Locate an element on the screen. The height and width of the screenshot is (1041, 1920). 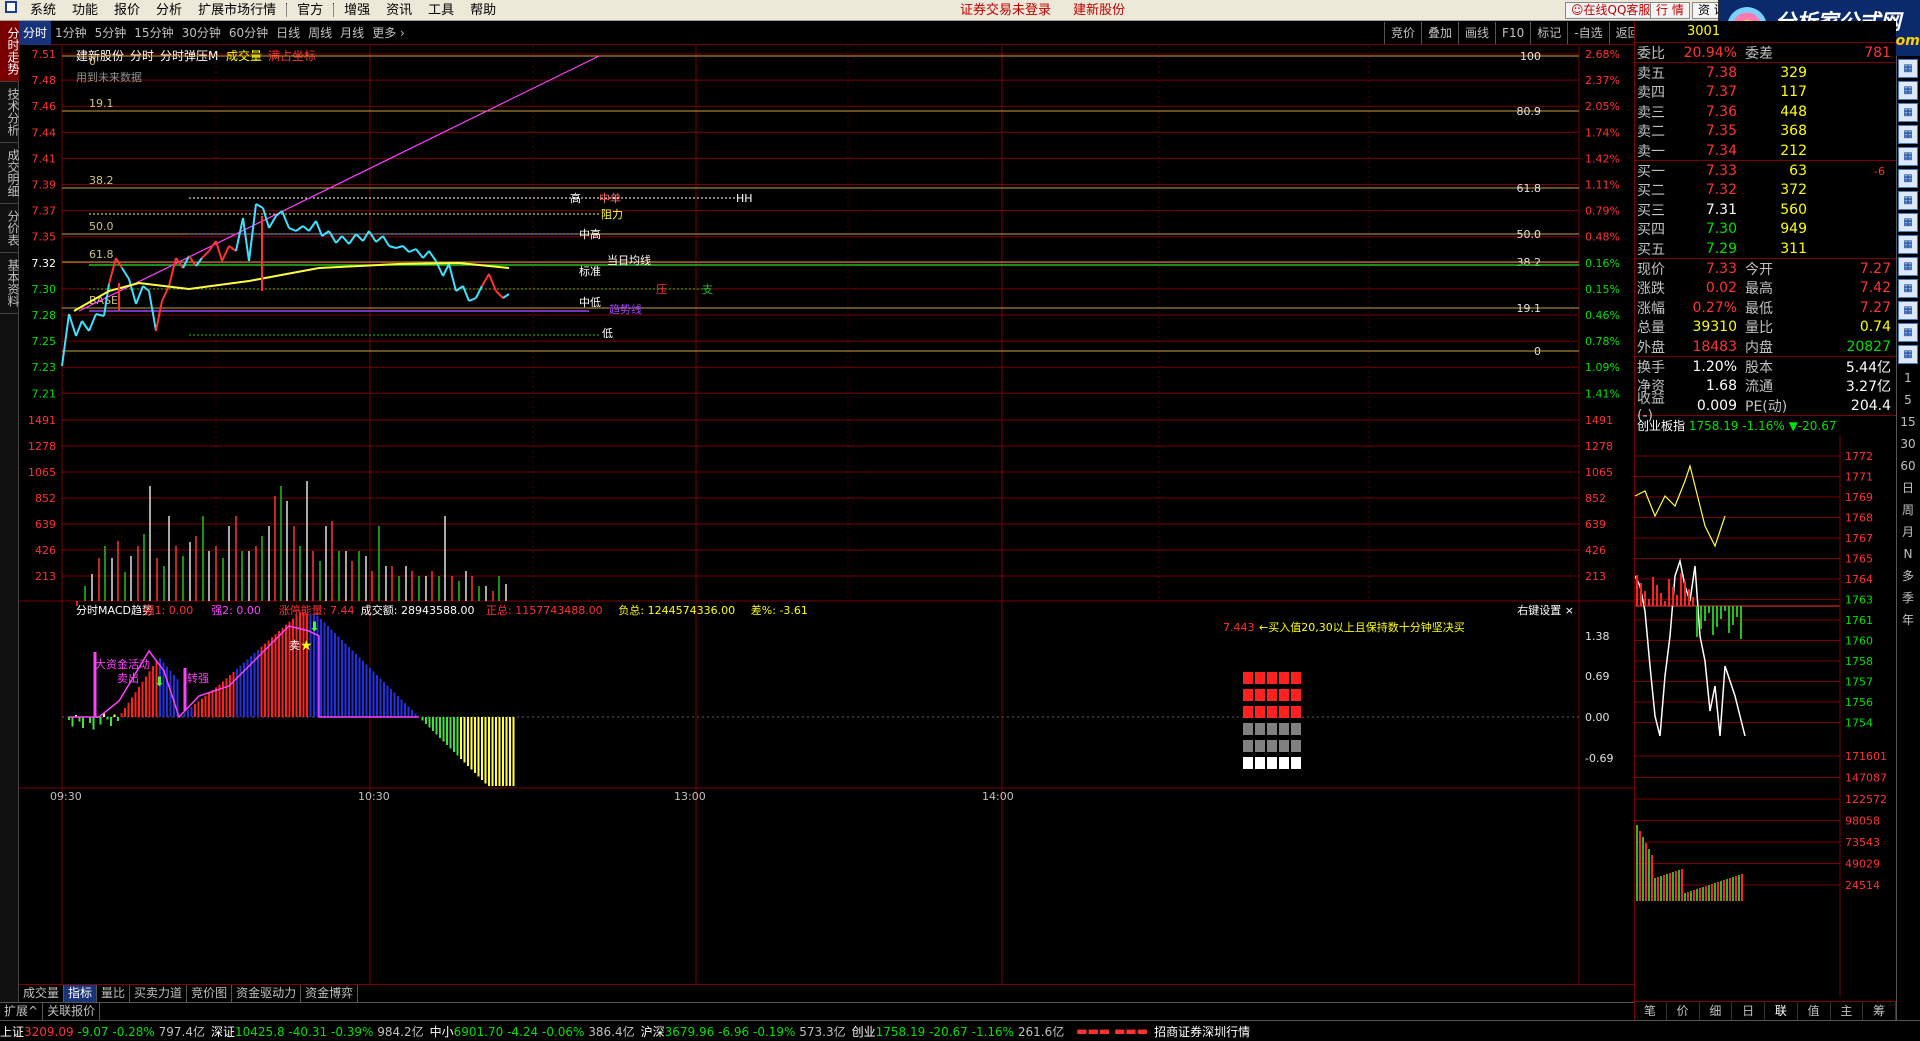
period-shortcut-1: 1 is located at coordinates (1908, 378).